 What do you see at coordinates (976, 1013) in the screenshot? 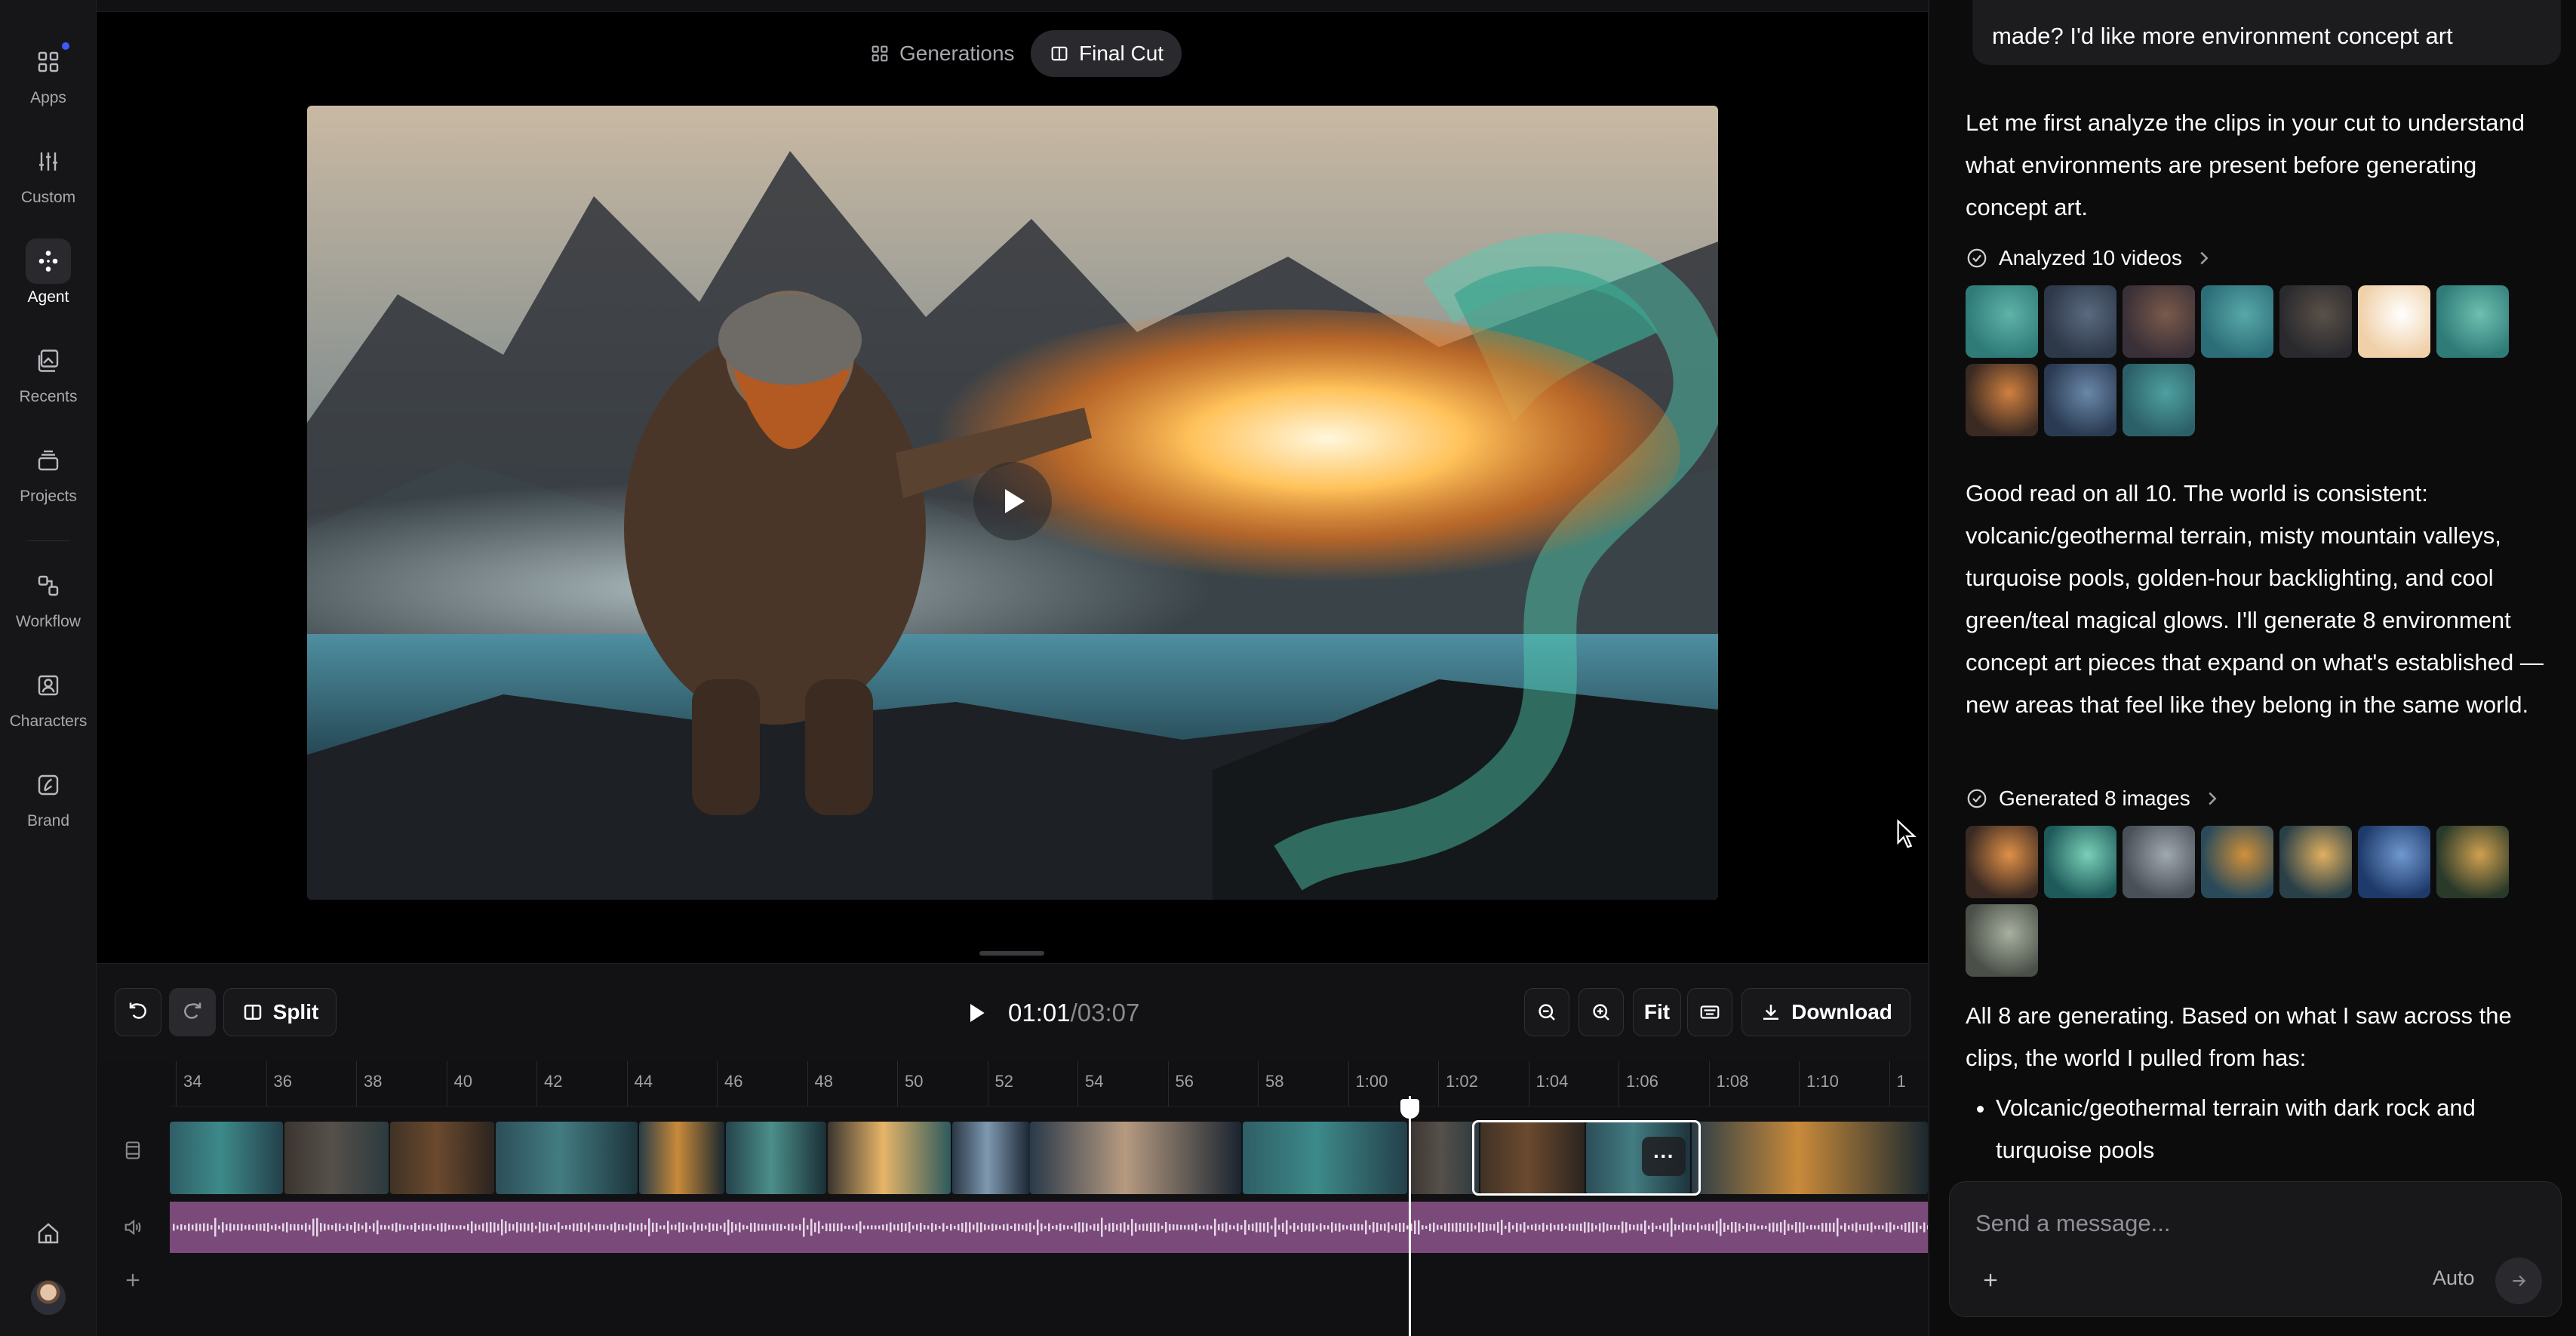
I see `play-icon` at bounding box center [976, 1013].